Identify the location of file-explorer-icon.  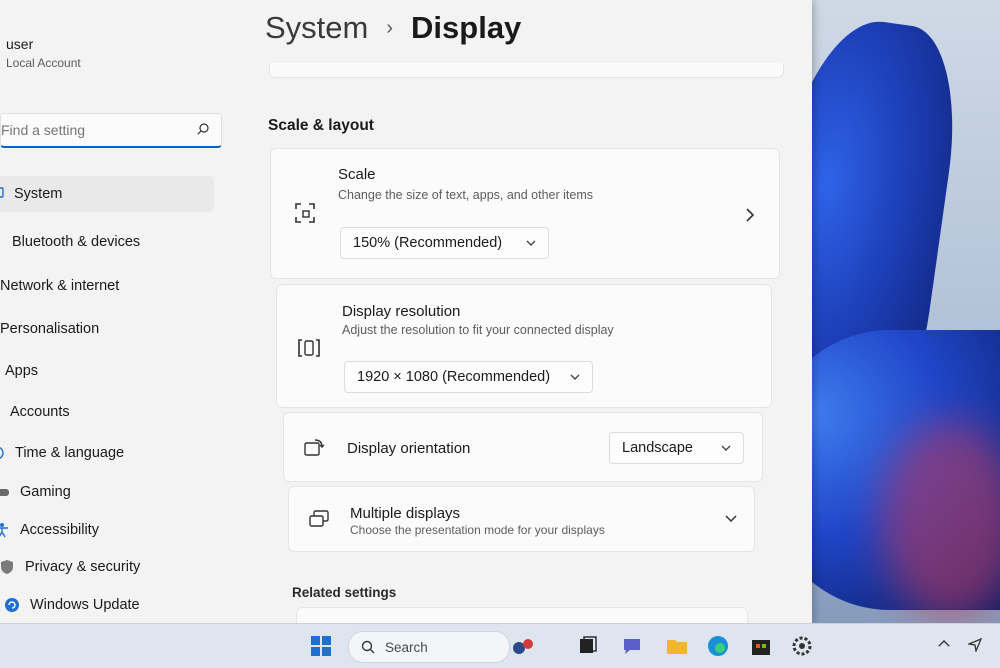
(677, 646).